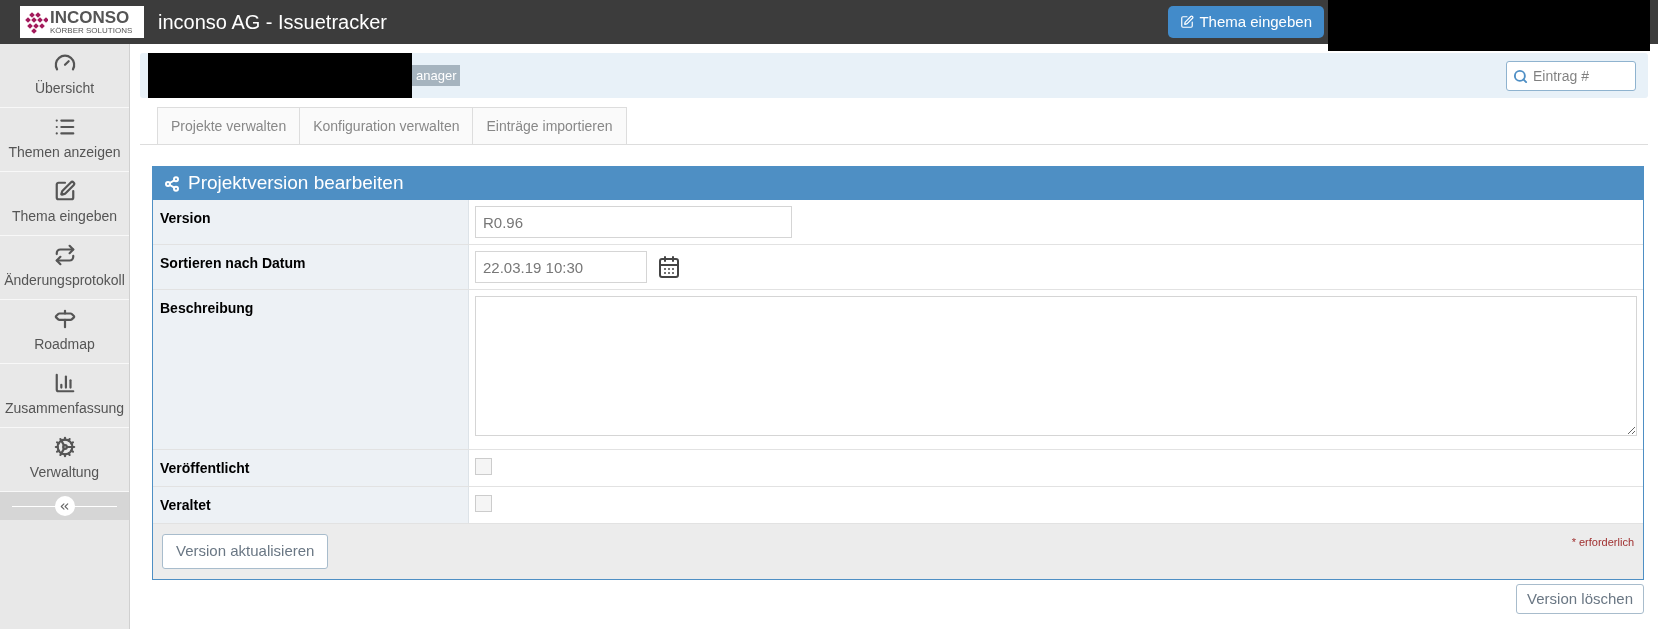  What do you see at coordinates (64, 332) in the screenshot?
I see `sidebar-item: Roadmap` at bounding box center [64, 332].